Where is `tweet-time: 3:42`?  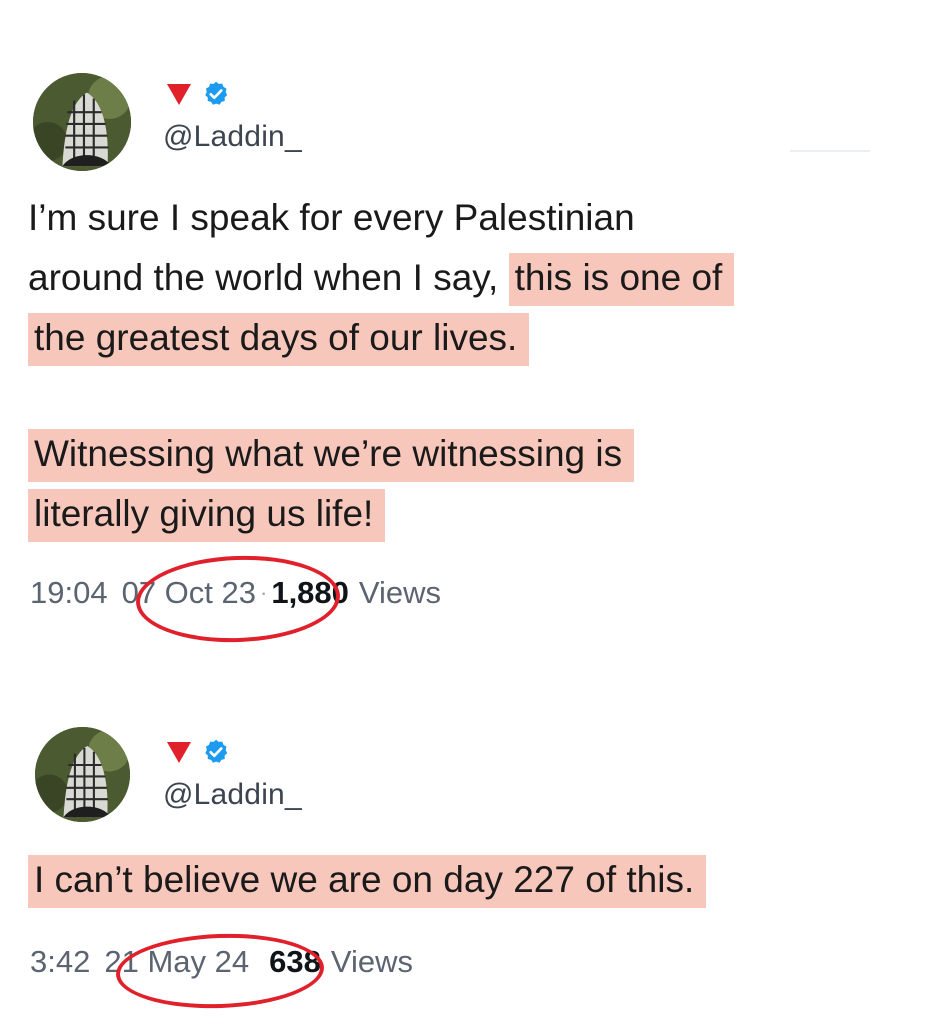 tweet-time: 3:42 is located at coordinates (60, 962).